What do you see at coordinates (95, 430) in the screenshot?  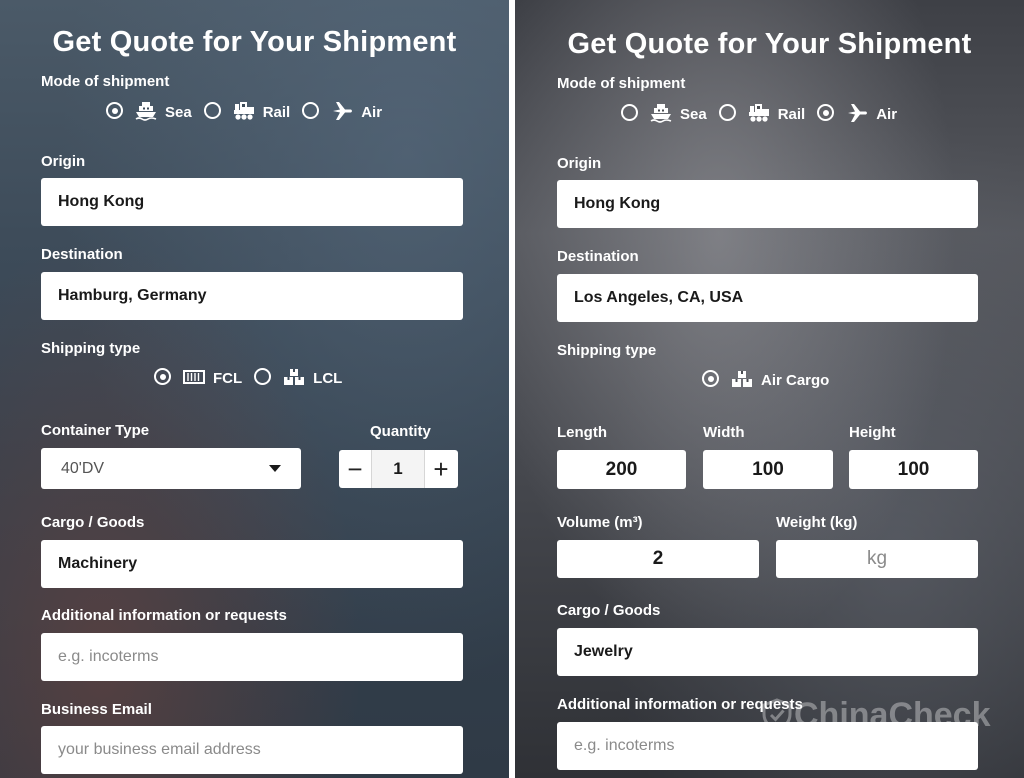 I see `container-type-label: Container Type` at bounding box center [95, 430].